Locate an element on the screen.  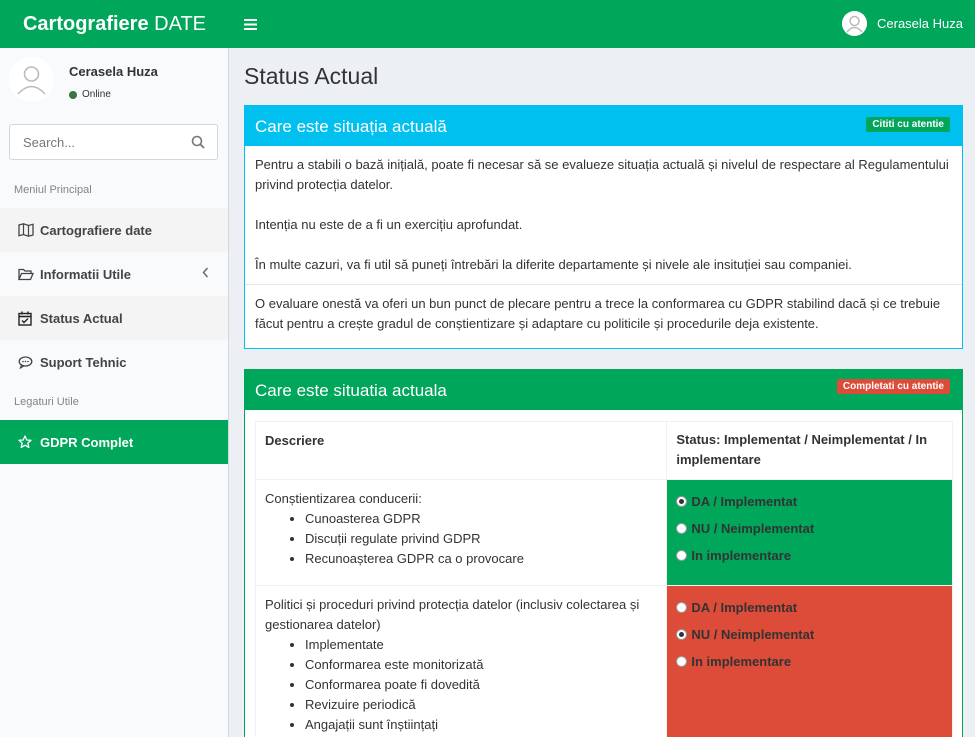
online-dot-icon is located at coordinates (73, 94).